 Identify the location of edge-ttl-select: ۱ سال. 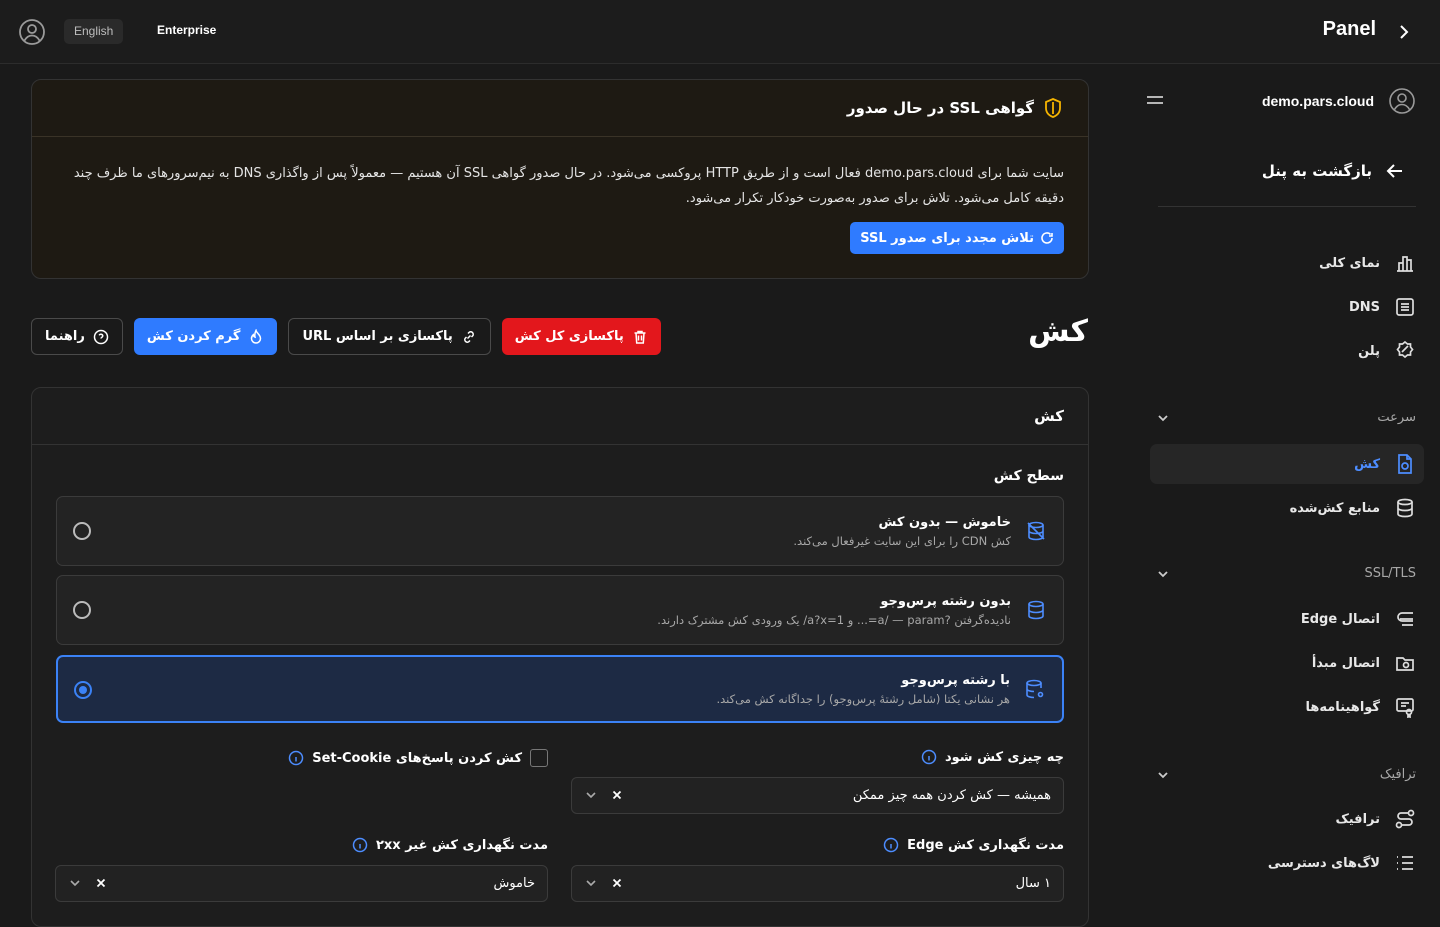
(817, 883).